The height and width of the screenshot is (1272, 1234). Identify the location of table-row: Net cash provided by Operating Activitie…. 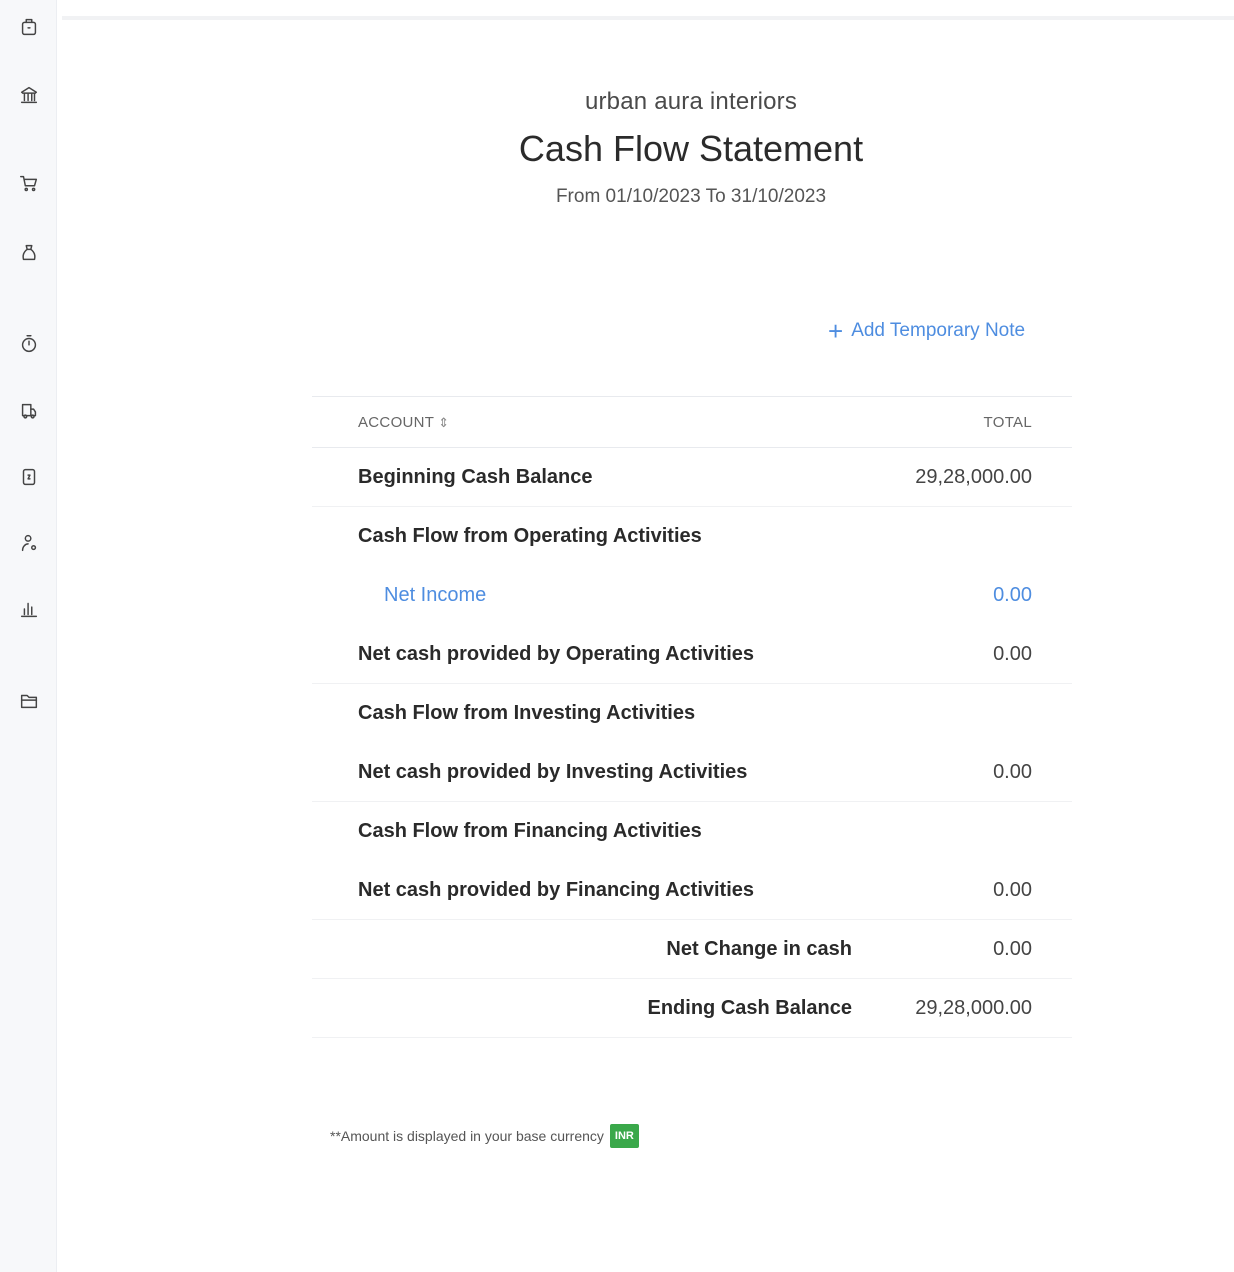
(692, 654).